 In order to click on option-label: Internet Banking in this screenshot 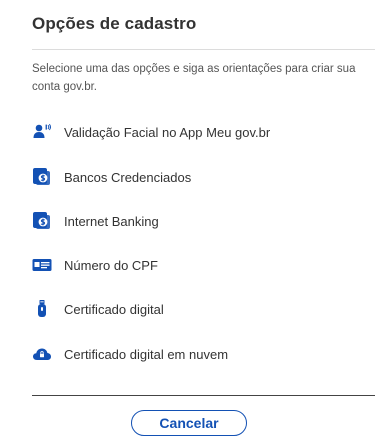, I will do `click(111, 221)`.